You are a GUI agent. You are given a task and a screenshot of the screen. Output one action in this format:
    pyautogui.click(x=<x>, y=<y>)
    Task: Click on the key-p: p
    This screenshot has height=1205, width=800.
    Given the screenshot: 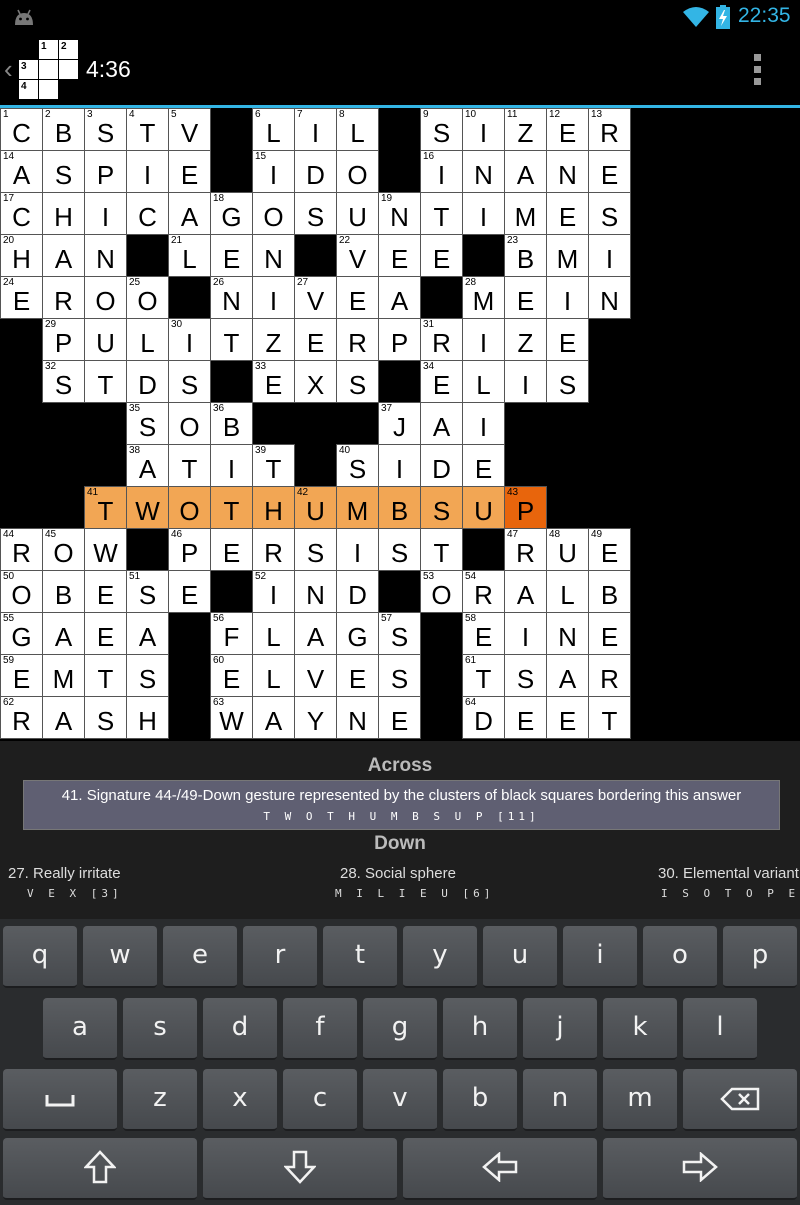 What is the action you would take?
    pyautogui.click(x=760, y=957)
    